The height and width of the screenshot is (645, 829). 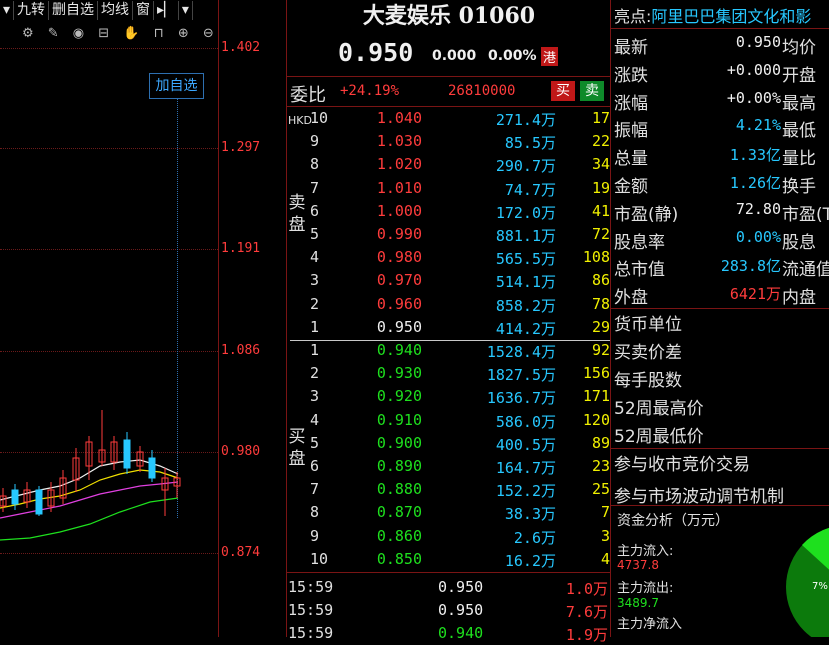 I want to click on fund-in-label: 主力流入:, so click(x=645, y=551).